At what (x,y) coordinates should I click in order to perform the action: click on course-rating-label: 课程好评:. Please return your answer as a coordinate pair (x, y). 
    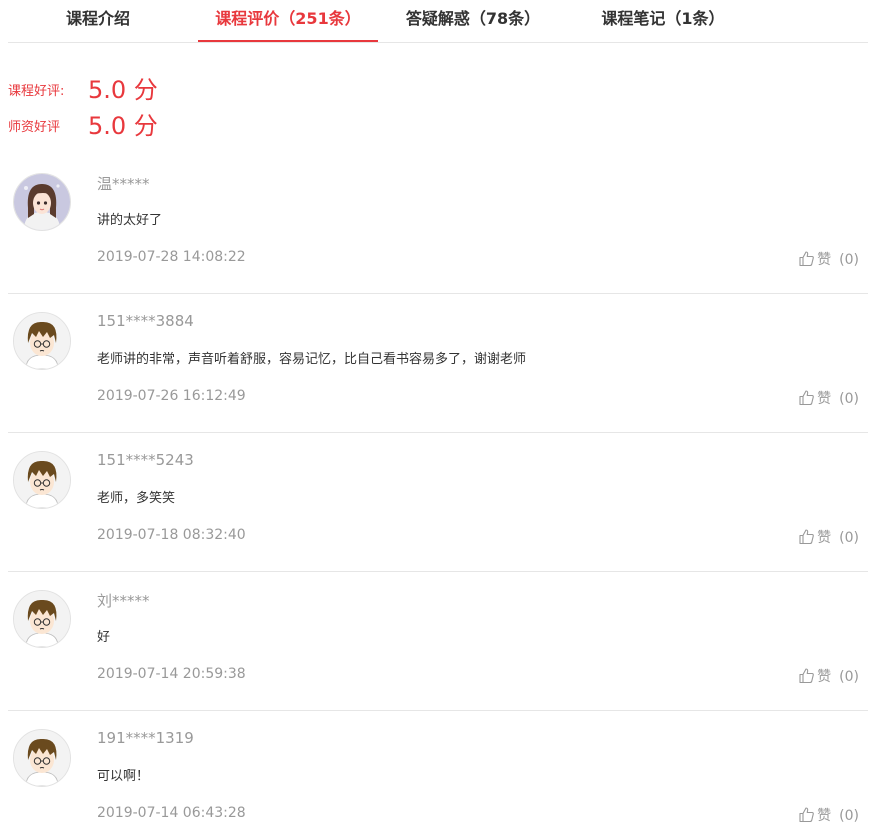
    Looking at the image, I should click on (36, 91).